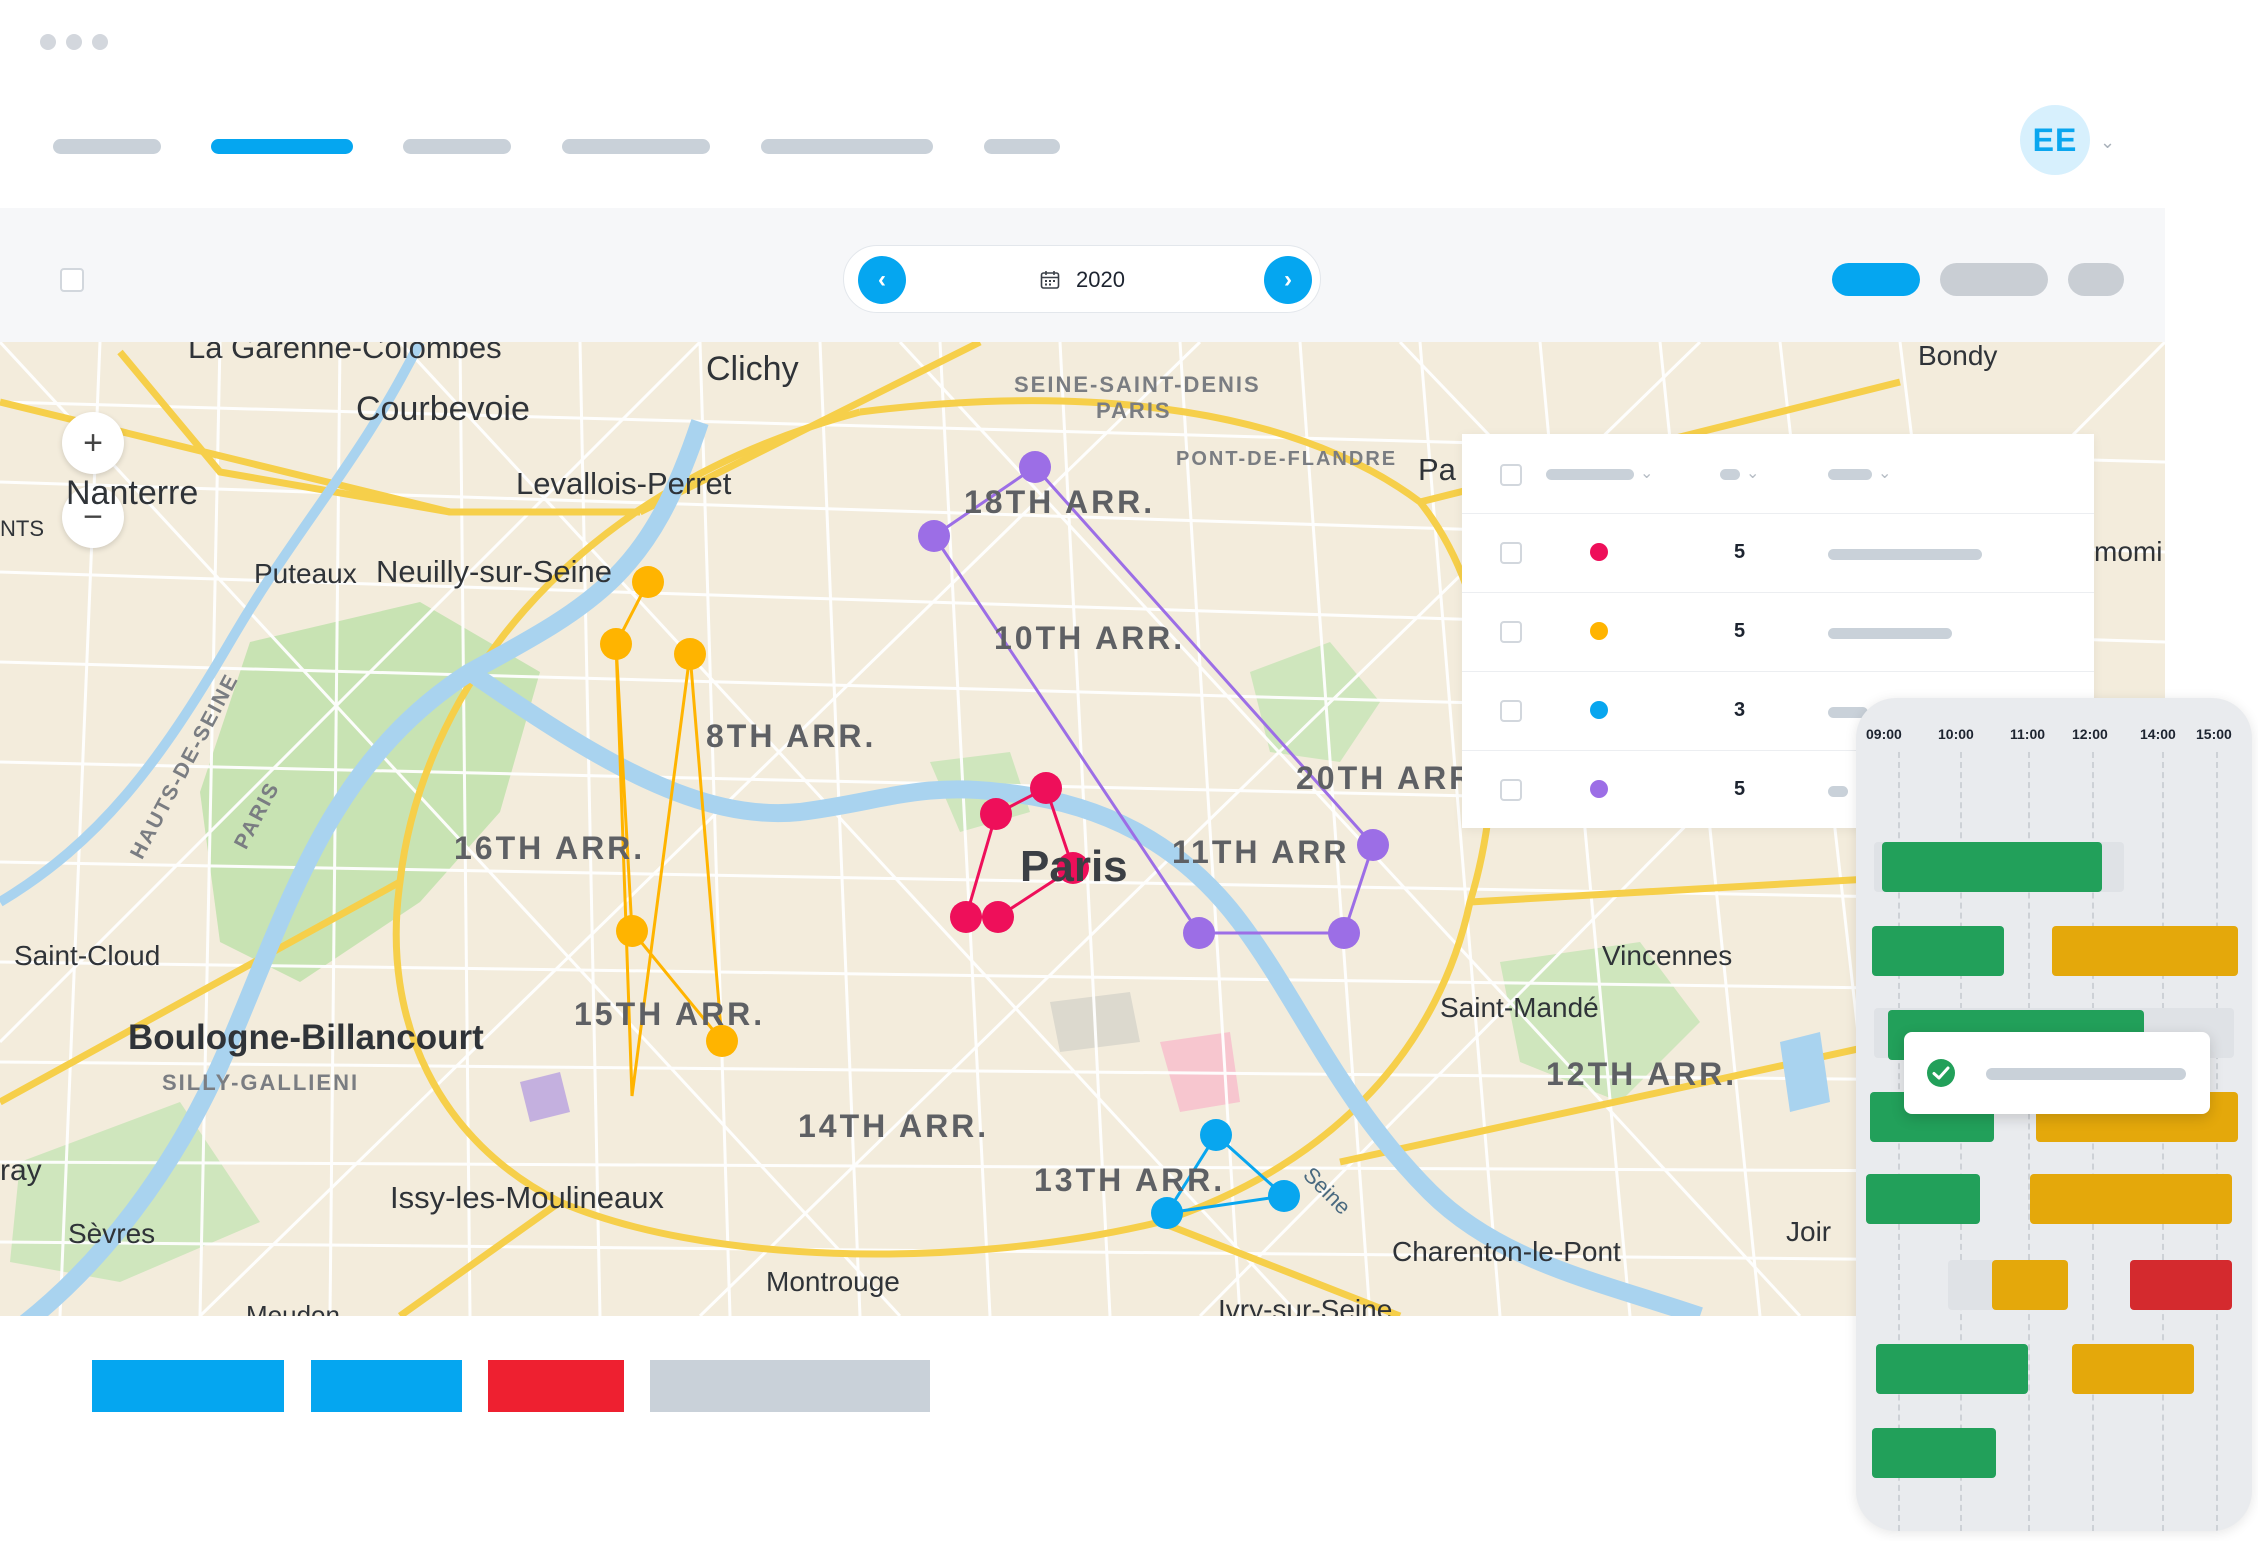 This screenshot has width=2258, height=1541. I want to click on time-label: 15:00, so click(2214, 734).